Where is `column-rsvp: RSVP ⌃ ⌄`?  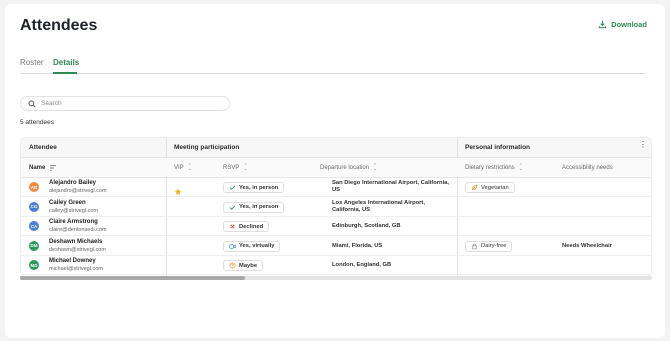 column-rsvp: RSVP ⌃ ⌄ is located at coordinates (235, 167).